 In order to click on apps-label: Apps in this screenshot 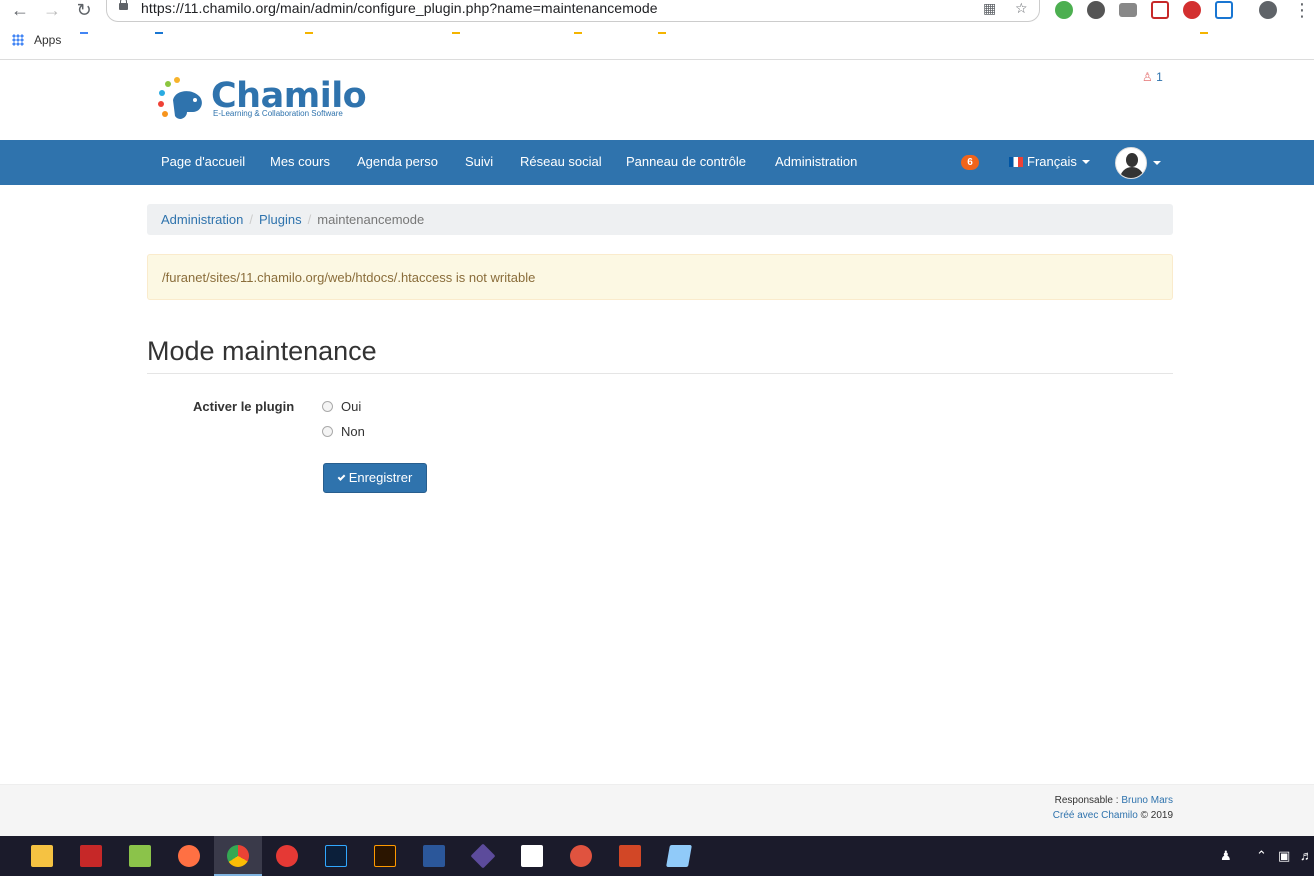, I will do `click(48, 40)`.